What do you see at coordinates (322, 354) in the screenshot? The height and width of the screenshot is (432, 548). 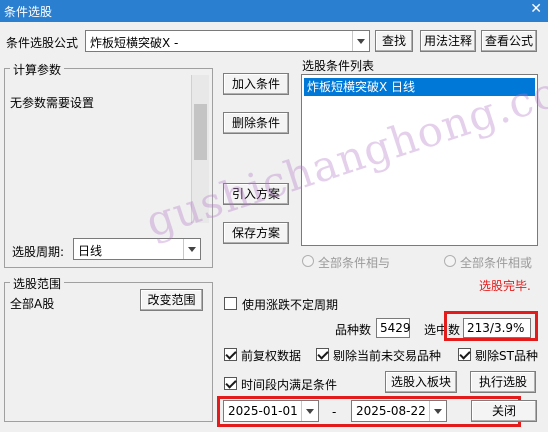 I see `exclude-untraded-checkbox` at bounding box center [322, 354].